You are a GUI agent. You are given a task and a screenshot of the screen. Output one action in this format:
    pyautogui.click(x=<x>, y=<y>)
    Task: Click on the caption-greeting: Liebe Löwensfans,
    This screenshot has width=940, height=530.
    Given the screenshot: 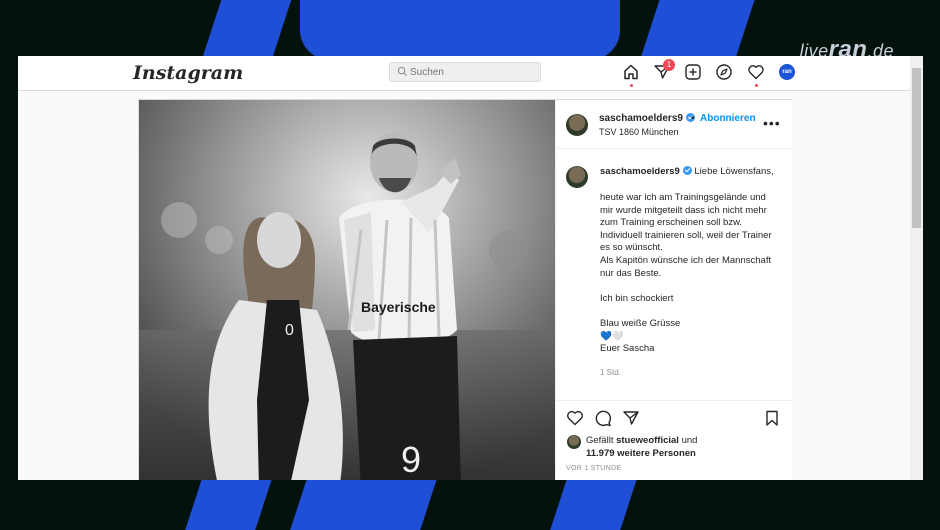 What is the action you would take?
    pyautogui.click(x=734, y=171)
    